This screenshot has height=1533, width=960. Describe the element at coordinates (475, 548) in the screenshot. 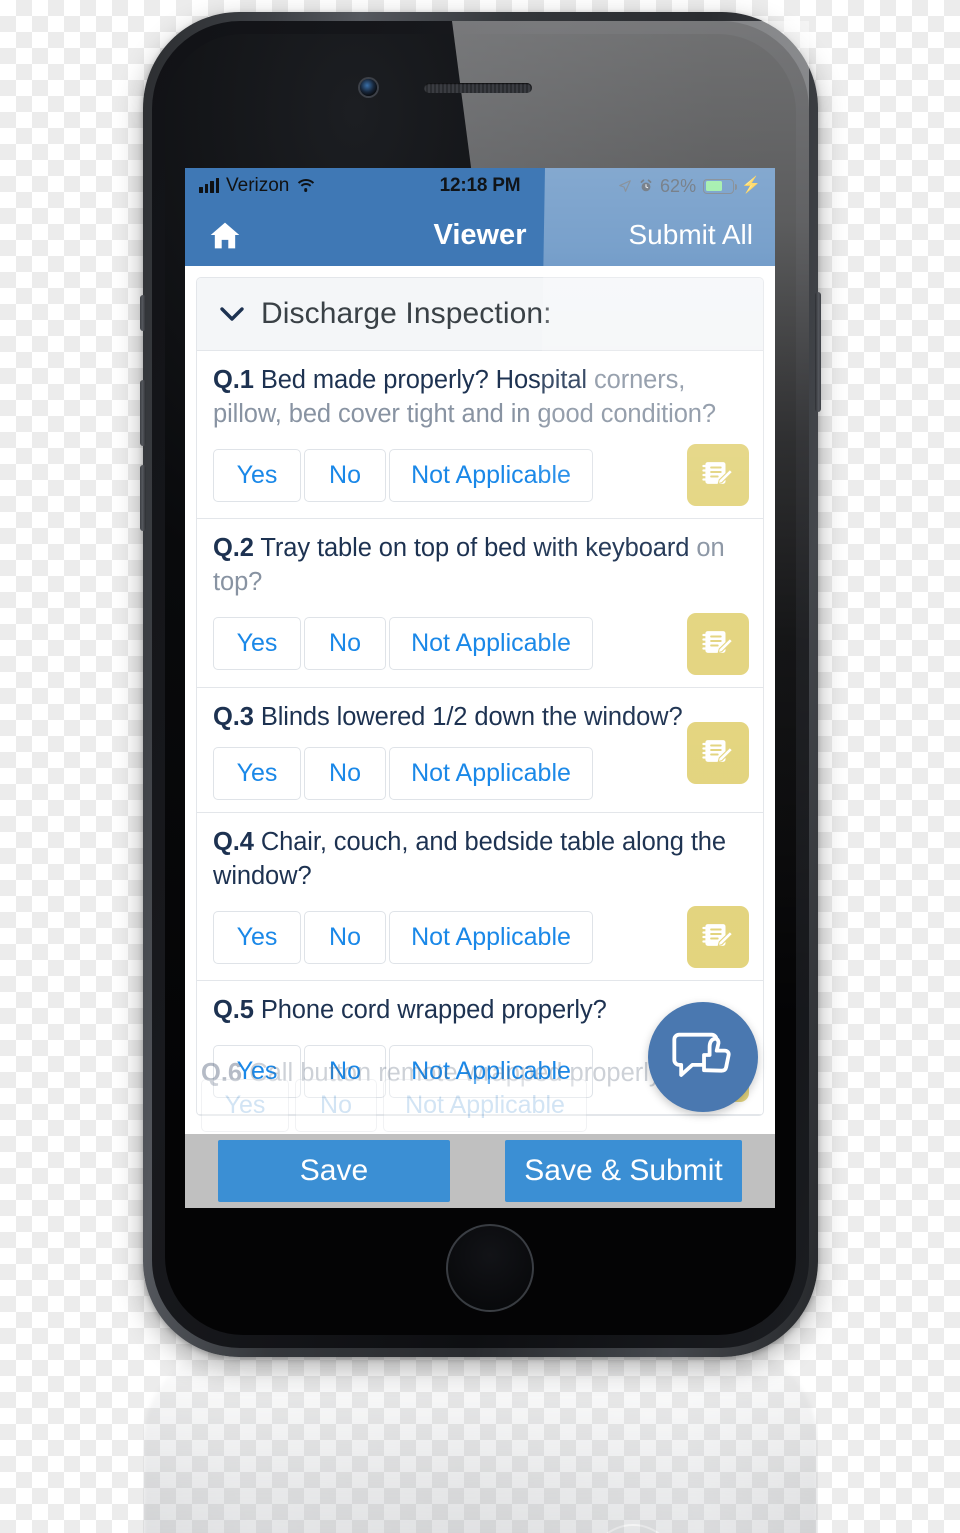

I see `question-body-strong: Tray table on top of bed with keyboard` at that location.